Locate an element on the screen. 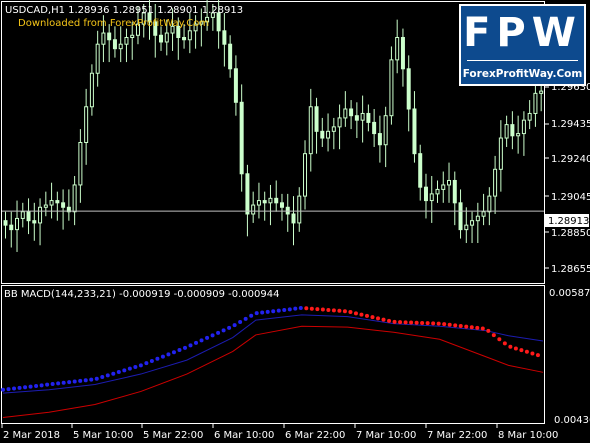 The width and height of the screenshot is (590, 443). indicator-min-label: 0.00436 is located at coordinates (572, 420).